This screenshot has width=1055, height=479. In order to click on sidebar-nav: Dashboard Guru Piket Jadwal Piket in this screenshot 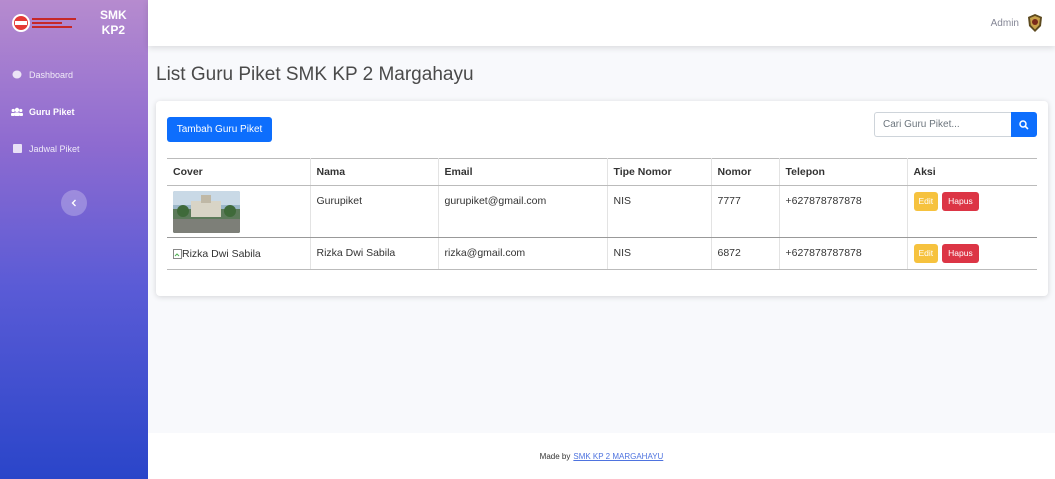, I will do `click(74, 111)`.